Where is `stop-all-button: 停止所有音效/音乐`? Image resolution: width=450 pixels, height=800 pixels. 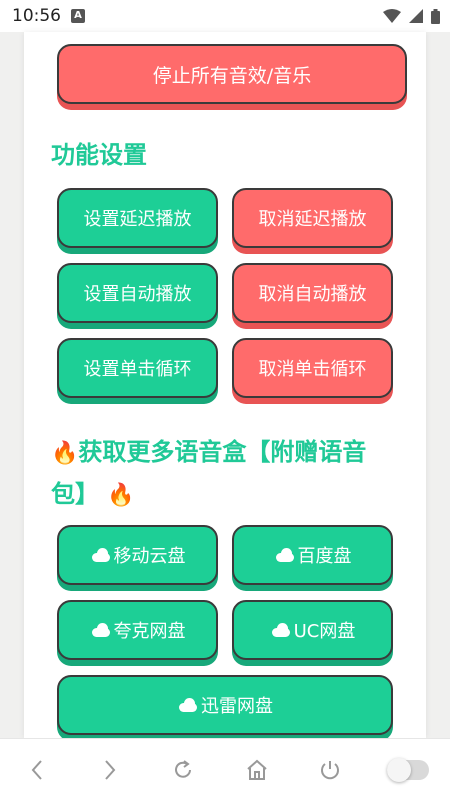
stop-all-button: 停止所有音效/音乐 is located at coordinates (232, 74).